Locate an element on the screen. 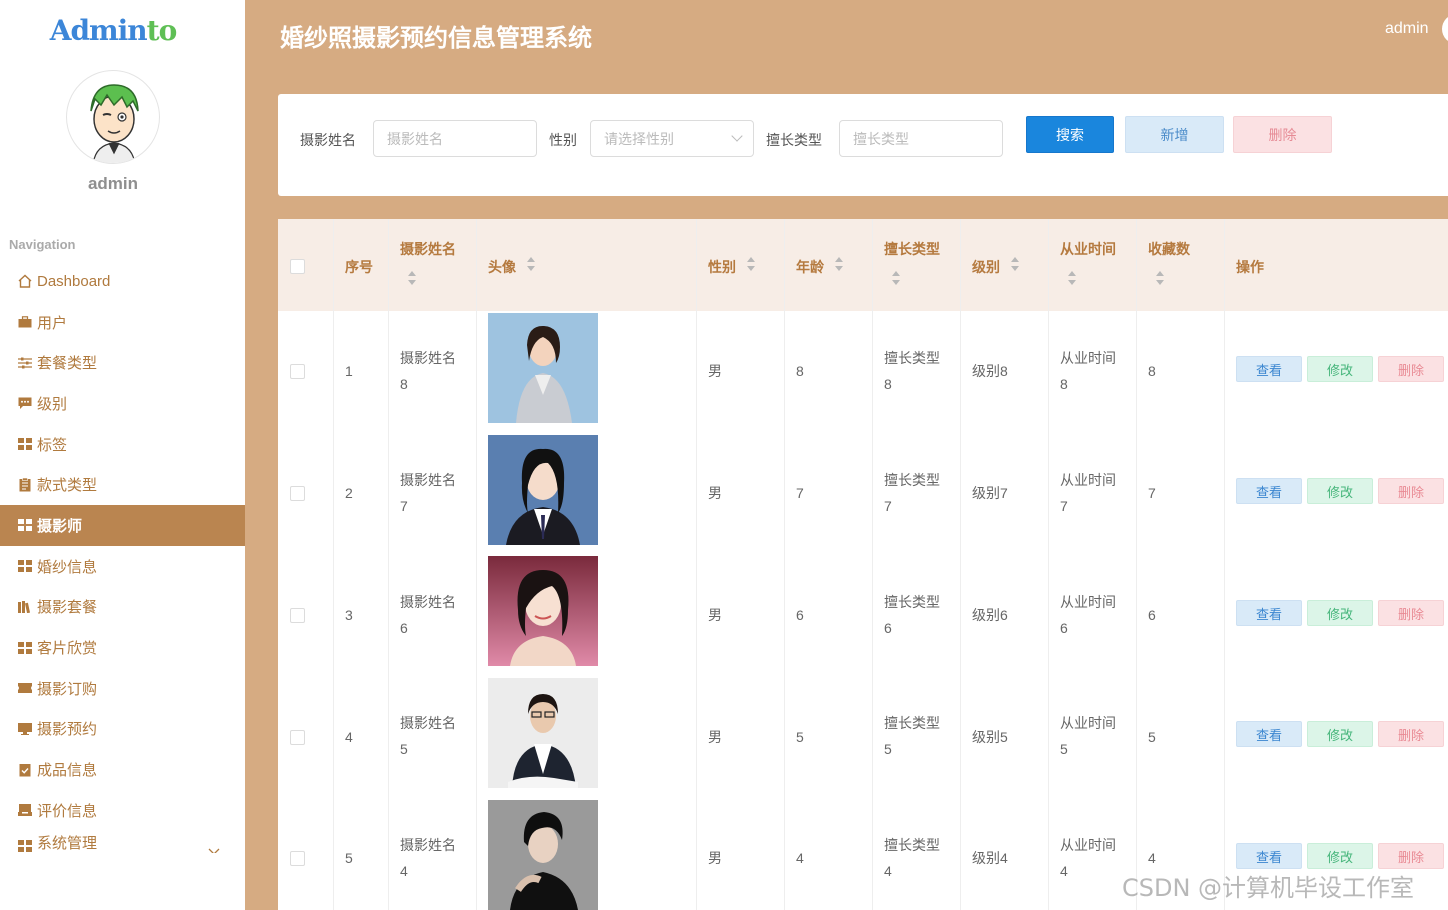 This screenshot has height=910, width=1448. add-button: 新增 is located at coordinates (1174, 134).